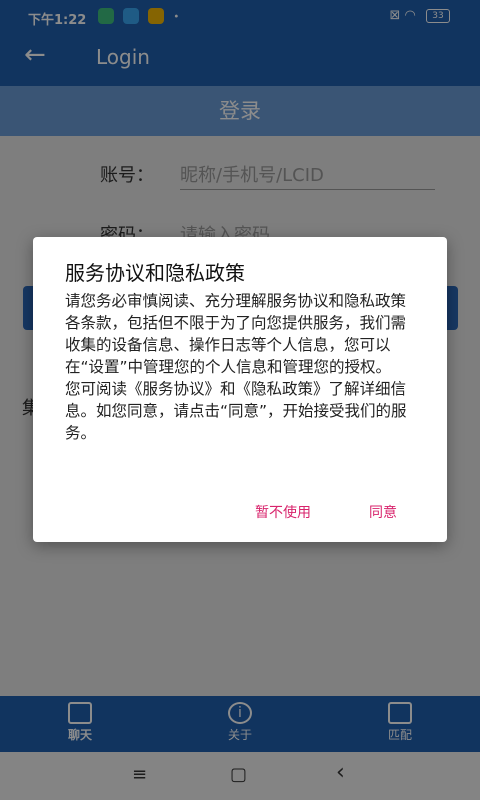  What do you see at coordinates (383, 512) in the screenshot?
I see `agree-button: 同意` at bounding box center [383, 512].